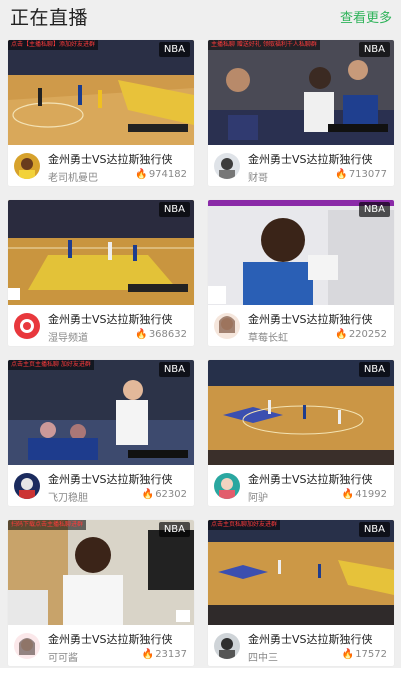 The height and width of the screenshot is (675, 401). I want to click on view-count-value: 974182, so click(167, 174).